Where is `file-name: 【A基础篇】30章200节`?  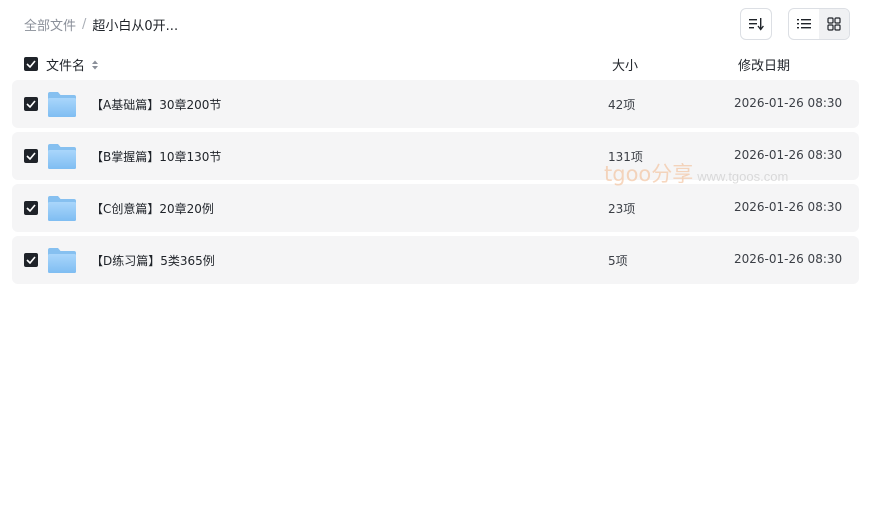 file-name: 【A基础篇】30章200节 is located at coordinates (156, 104).